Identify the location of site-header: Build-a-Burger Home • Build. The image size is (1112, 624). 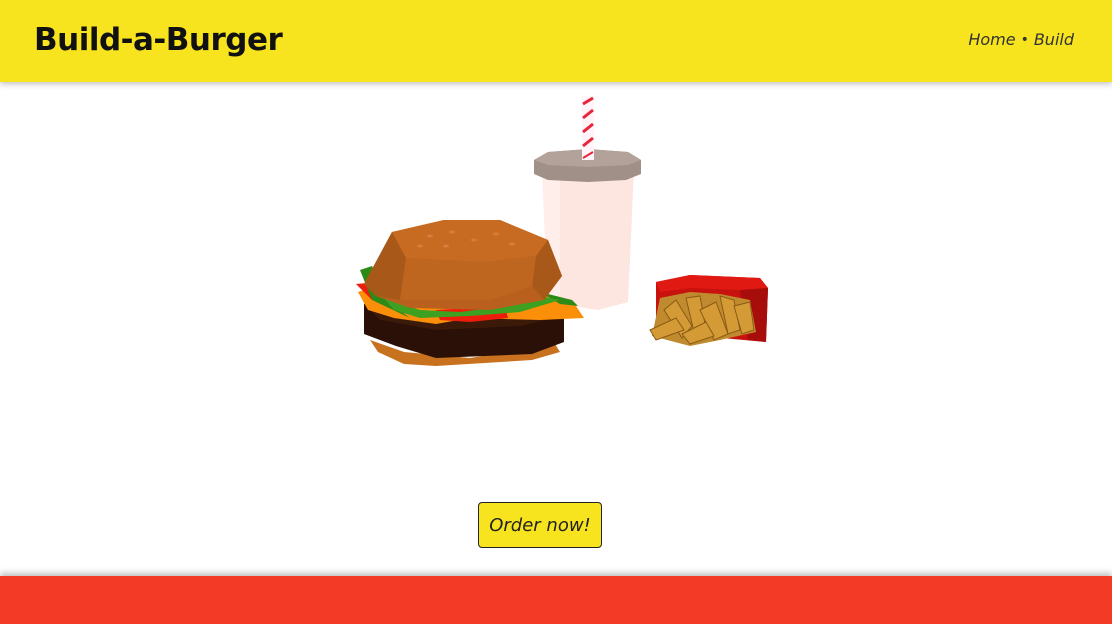
(556, 41).